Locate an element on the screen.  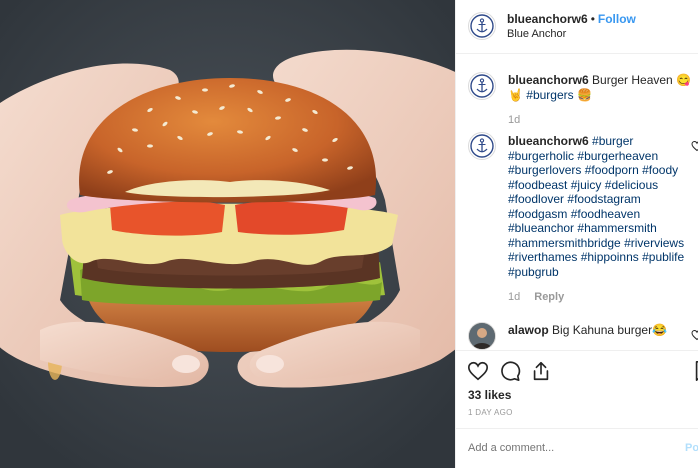
comment-meta: 1d Reply is located at coordinates (536, 297).